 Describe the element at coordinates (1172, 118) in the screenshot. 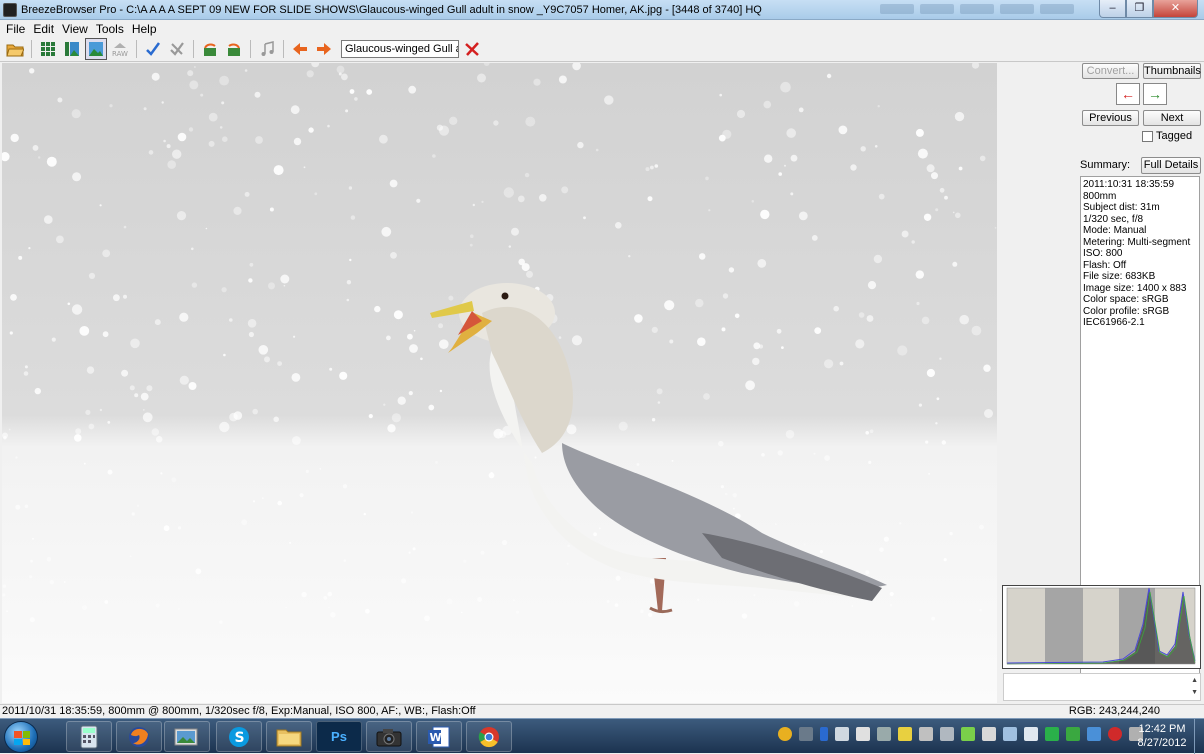

I see `next-button: Next` at that location.